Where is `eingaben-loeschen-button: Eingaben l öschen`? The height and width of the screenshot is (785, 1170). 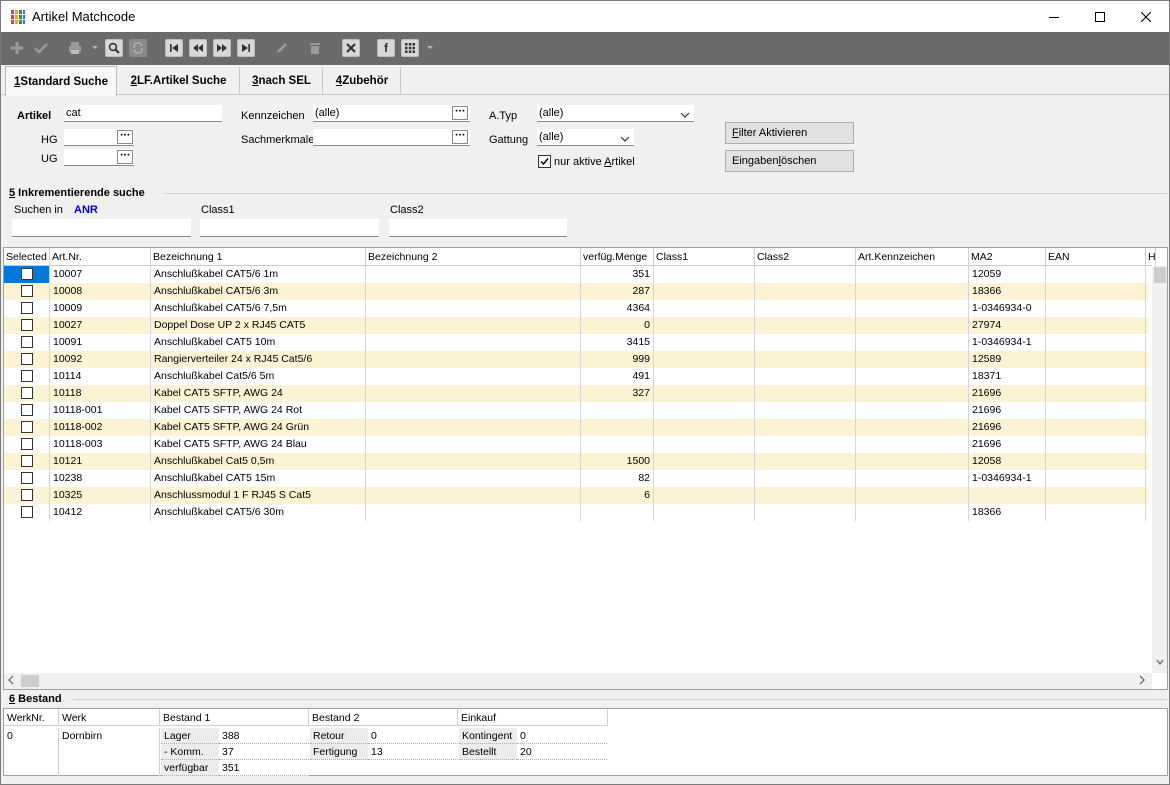 eingaben-loeschen-button: Eingaben l öschen is located at coordinates (789, 161).